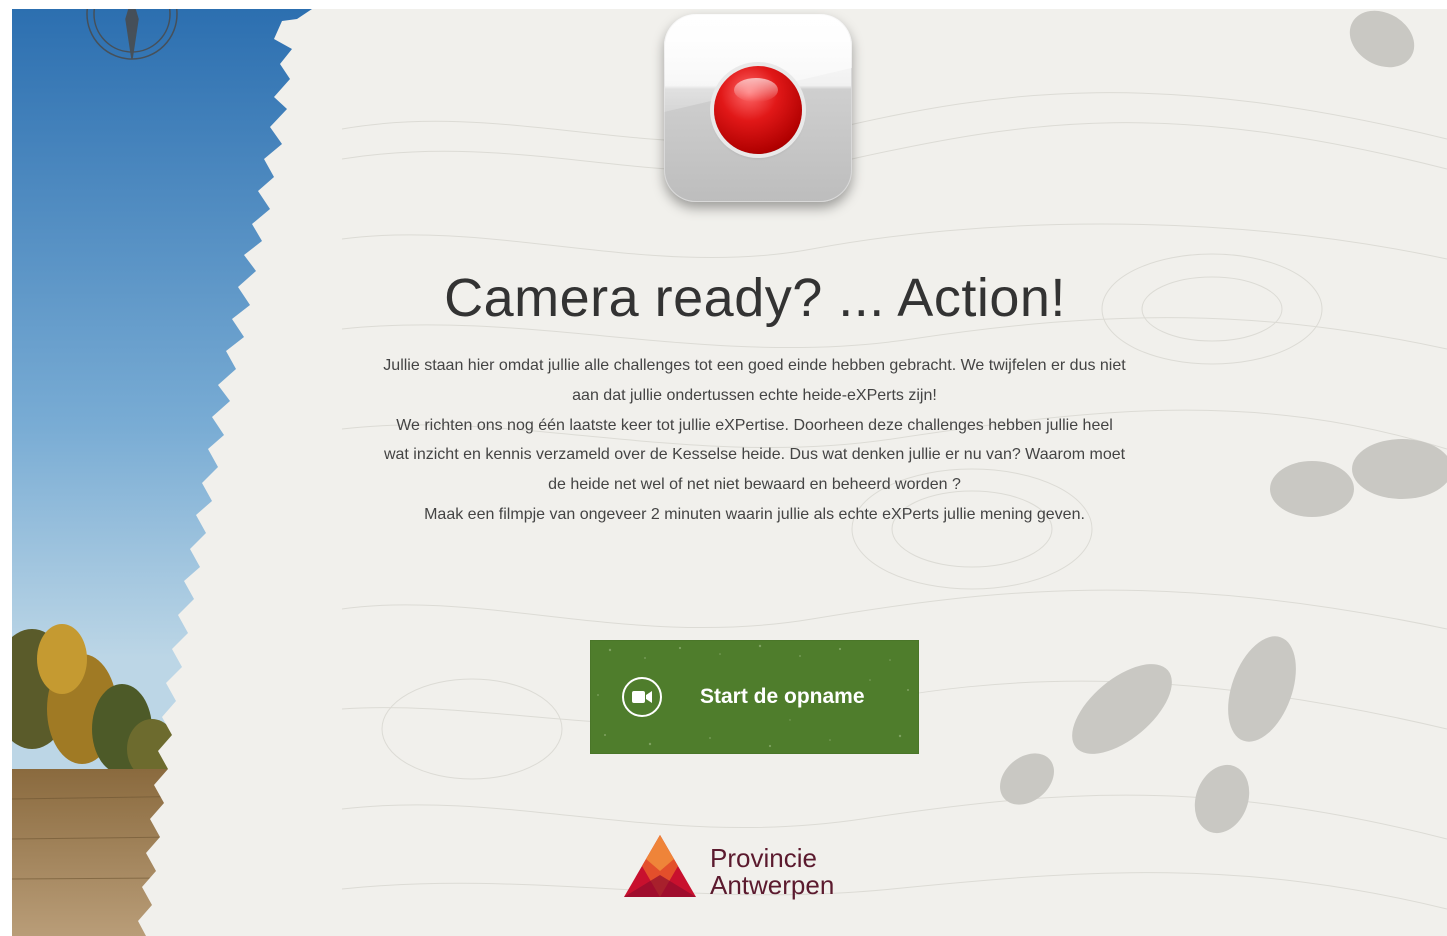 The width and height of the screenshot is (1447, 936). I want to click on provincie-antwerpen-logo: Provincie Antwerpen, so click(744, 870).